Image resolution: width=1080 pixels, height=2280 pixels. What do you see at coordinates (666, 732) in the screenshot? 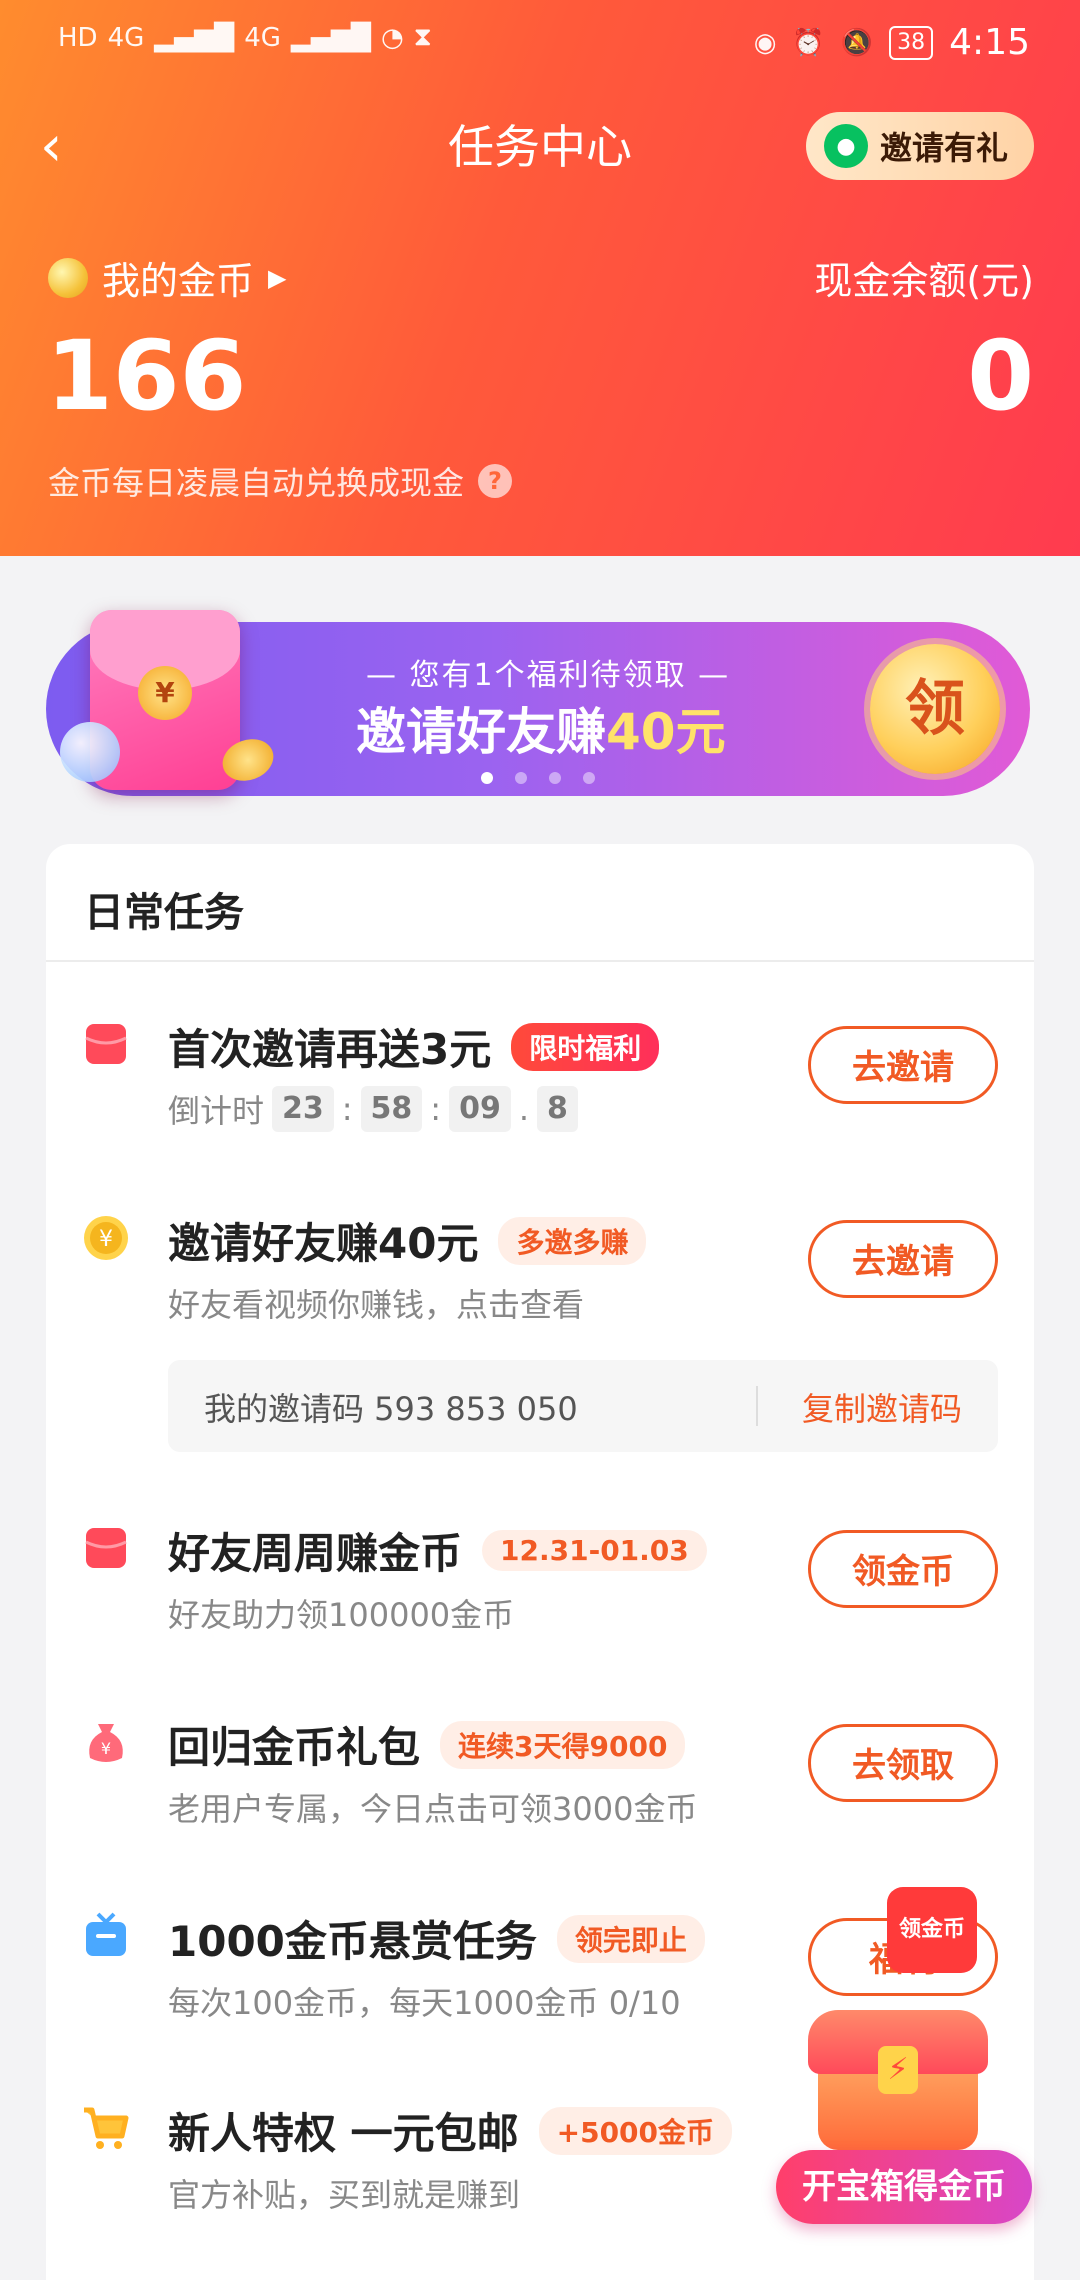
I see `banner-title-amount: 40元` at bounding box center [666, 732].